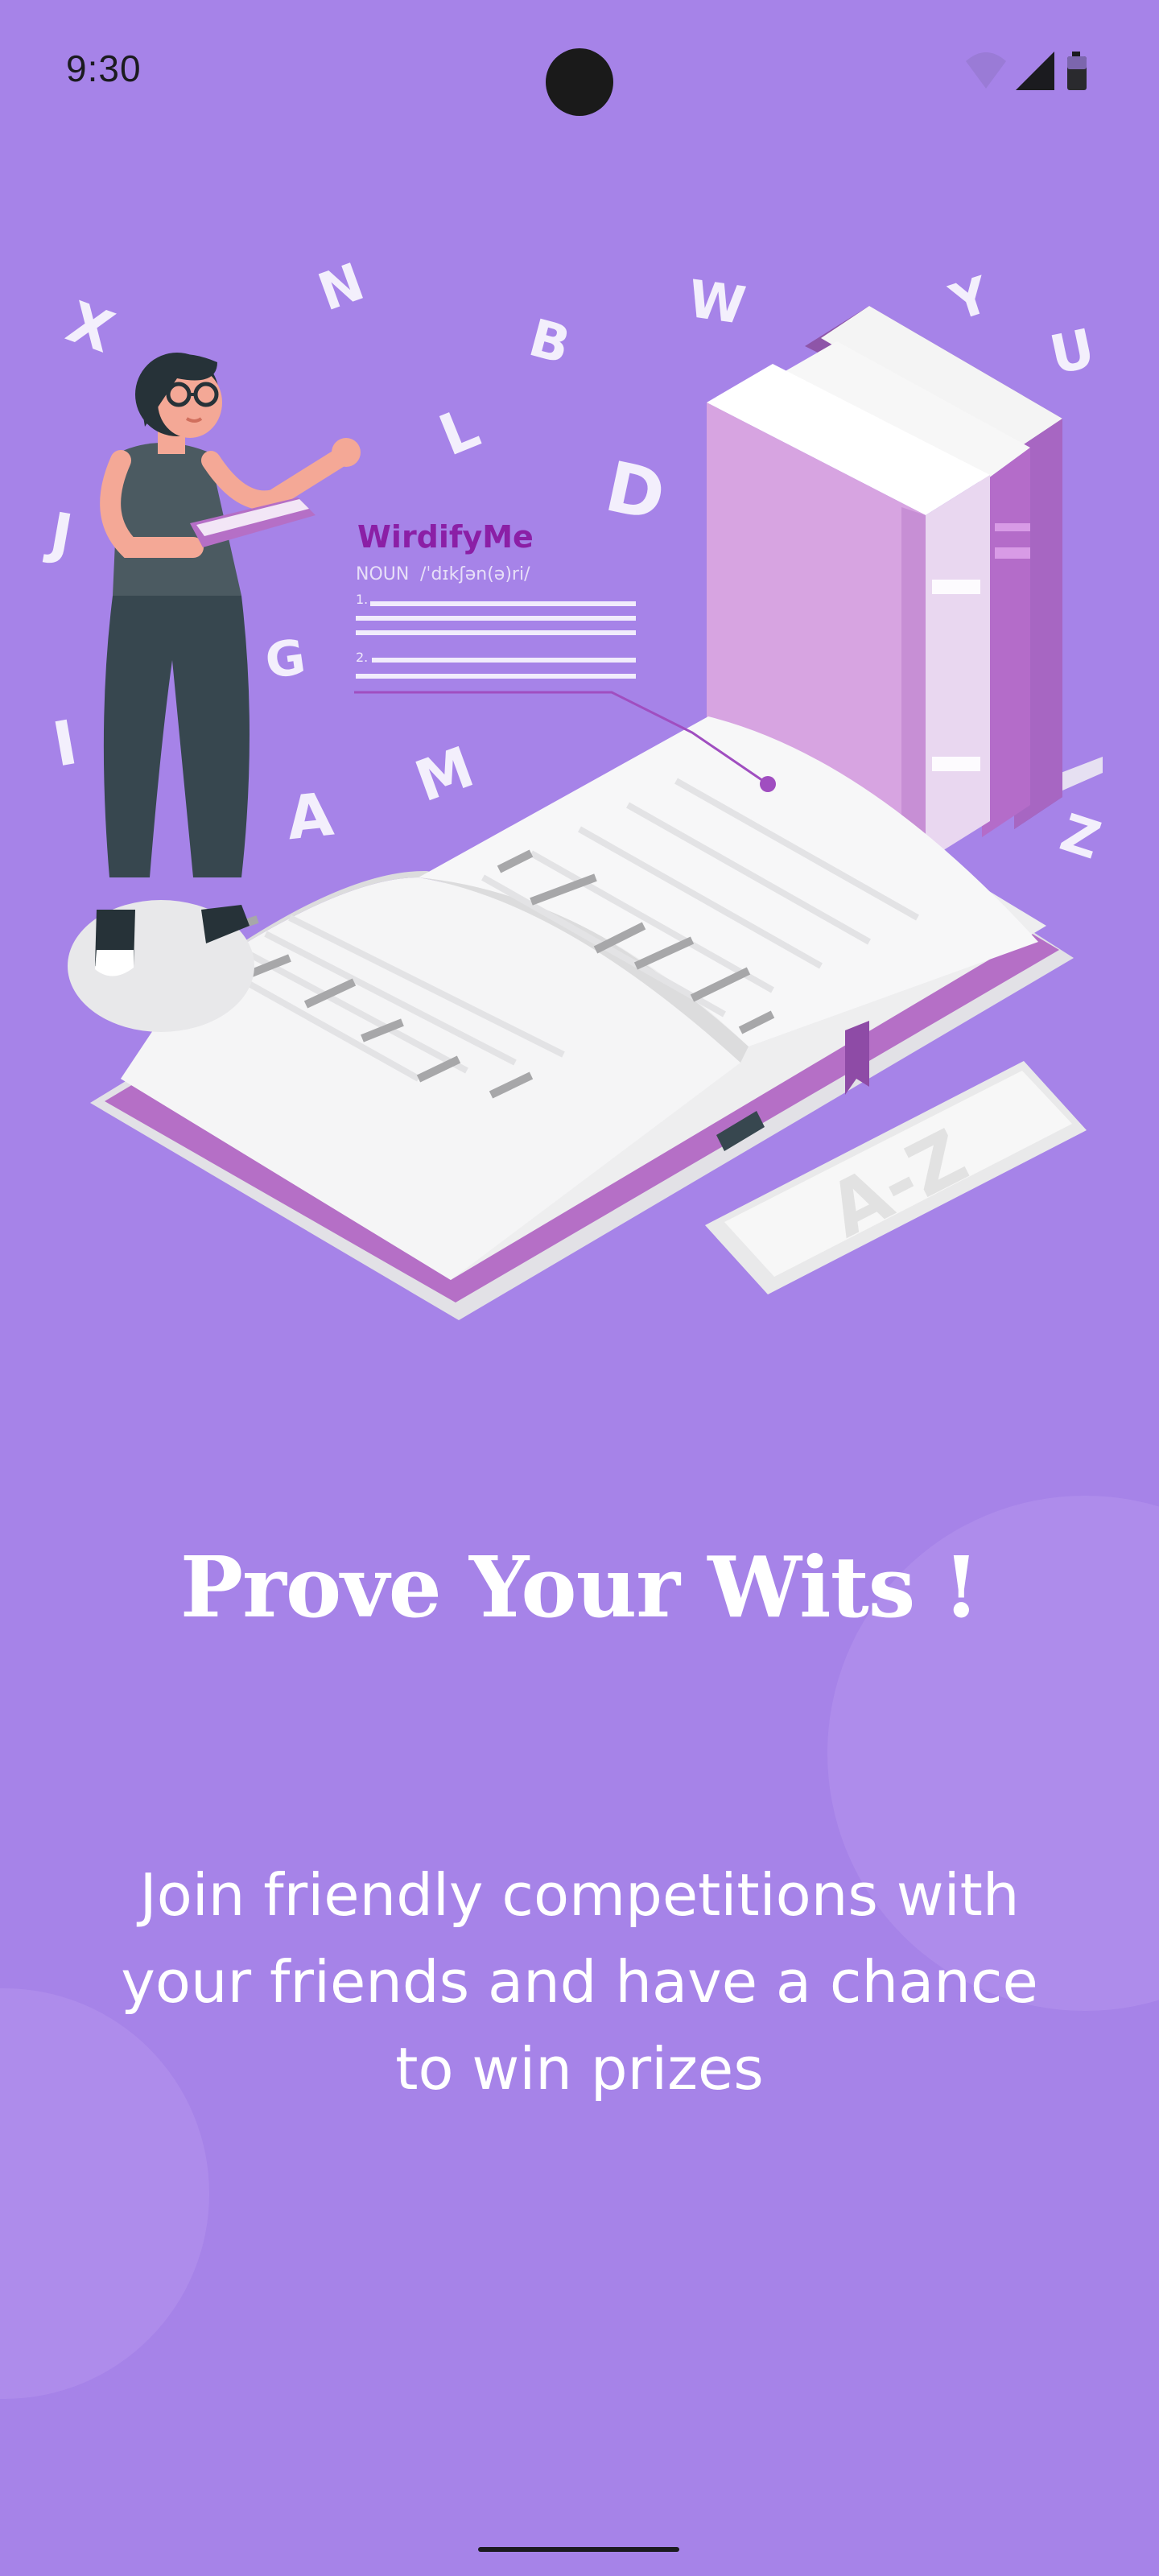 This screenshot has height=2576, width=1159. Describe the element at coordinates (969, 298) in the screenshot. I see `floating-letter-y: Y` at that location.